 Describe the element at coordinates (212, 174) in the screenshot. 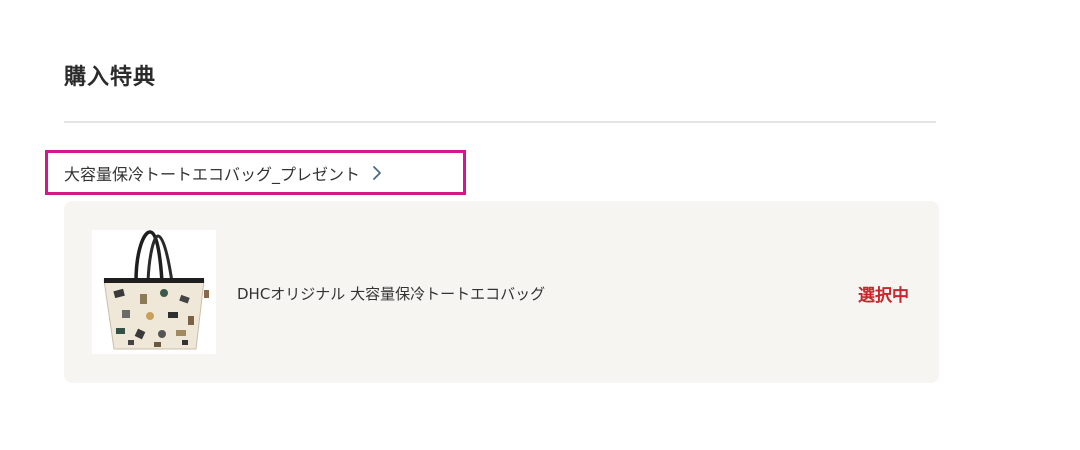

I see `campaign-link-label: 大容量保冷トートエコバッグ_プレゼント` at that location.